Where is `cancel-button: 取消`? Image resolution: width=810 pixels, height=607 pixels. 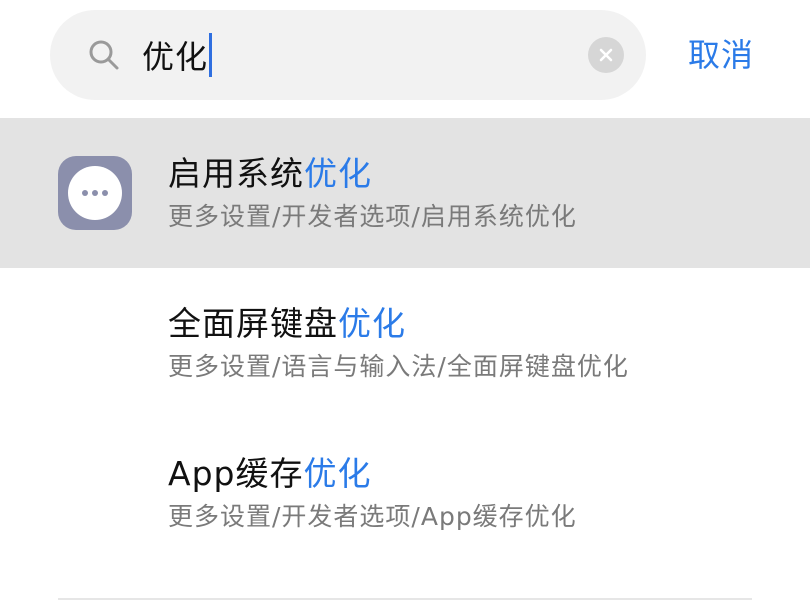 cancel-button: 取消 is located at coordinates (721, 55).